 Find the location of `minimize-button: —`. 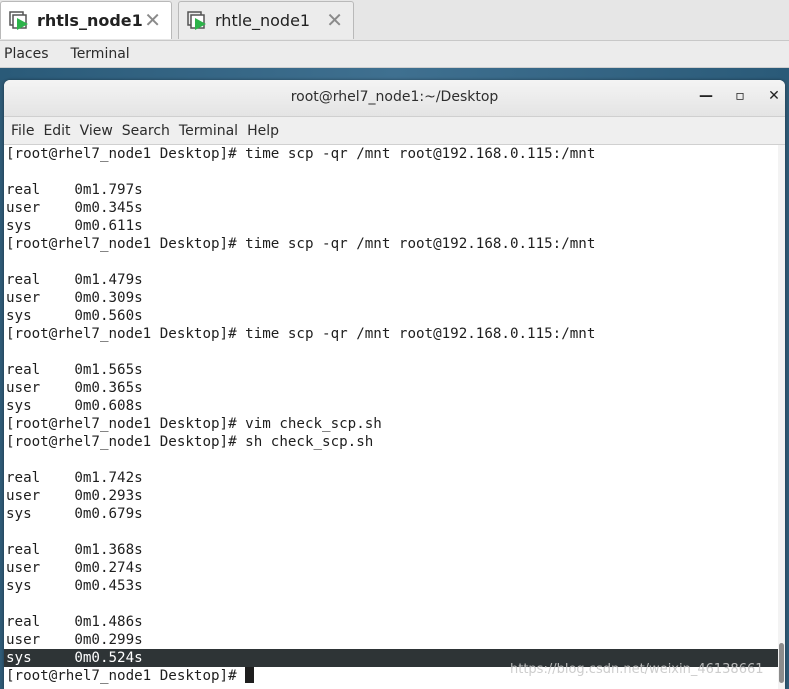

minimize-button: — is located at coordinates (706, 96).